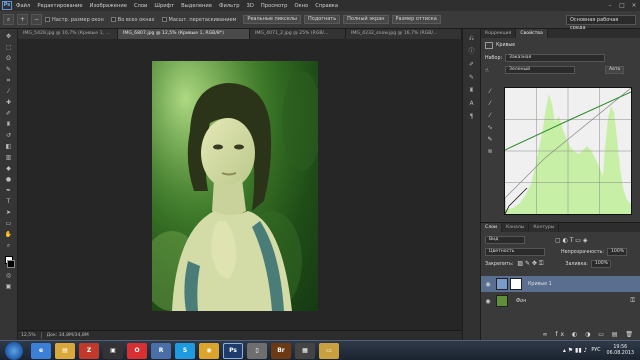 The width and height of the screenshot is (640, 360). I want to click on layer-row-background: ◉ Фон ⚿, so click(560, 301).